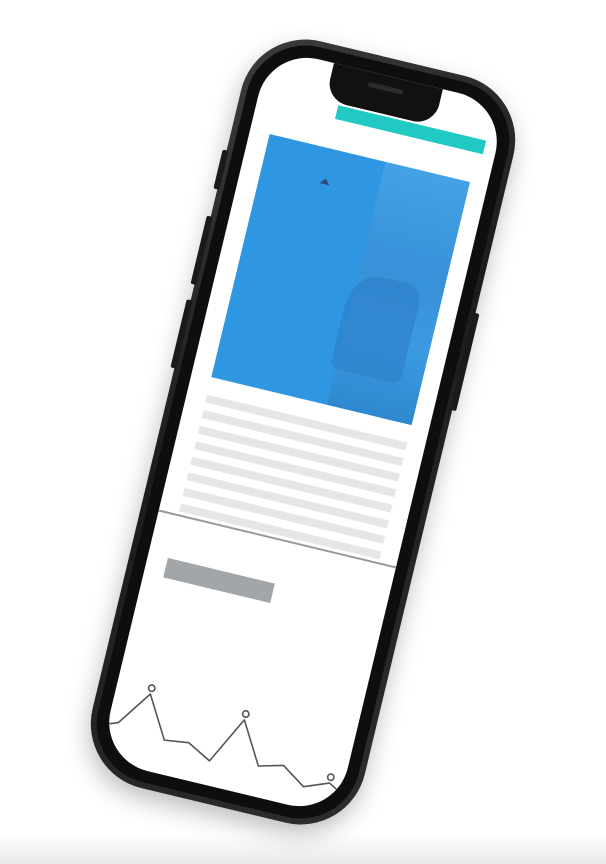 The image size is (606, 864). I want to click on speaker-grille, so click(385, 88).